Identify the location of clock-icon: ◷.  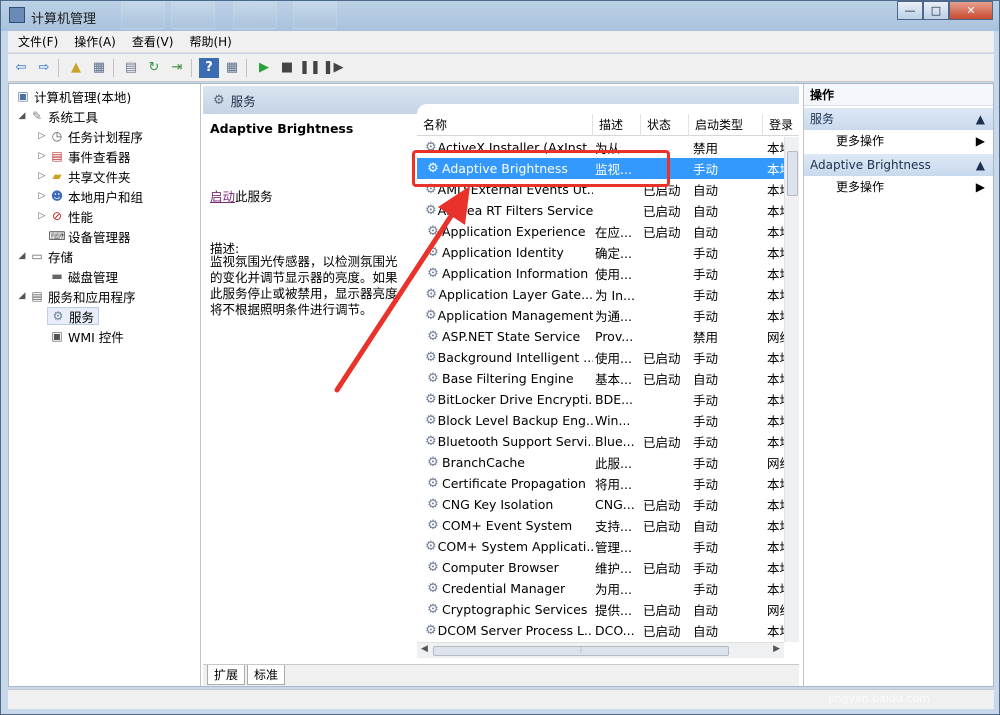
(57, 136).